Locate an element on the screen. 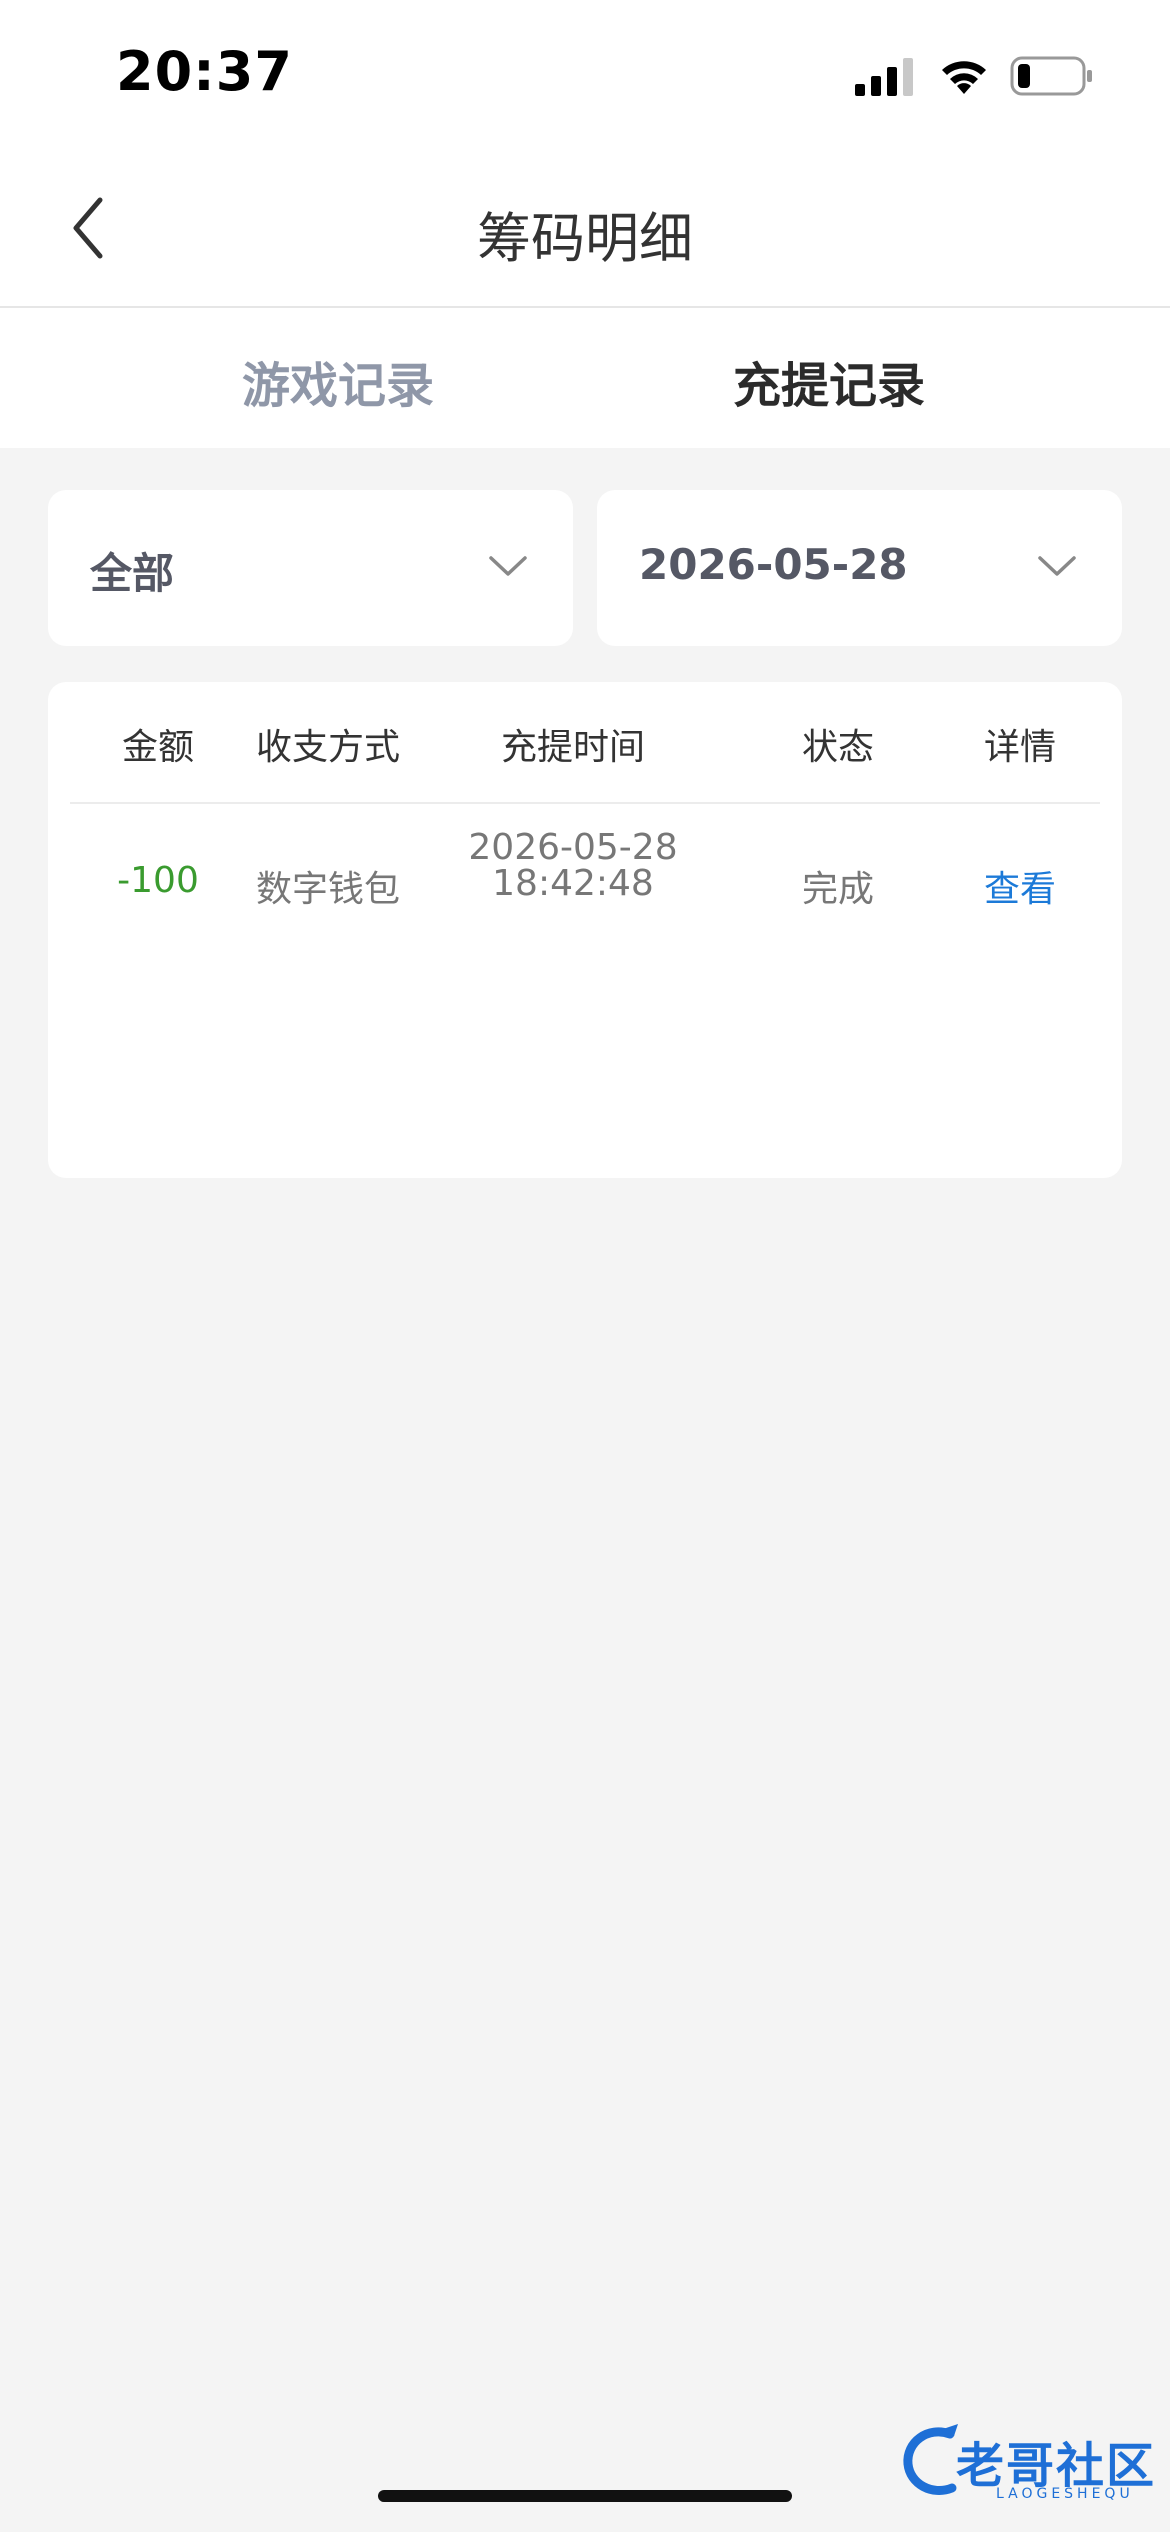  tab-bar: 游戏记录 充提记录 is located at coordinates (585, 378).